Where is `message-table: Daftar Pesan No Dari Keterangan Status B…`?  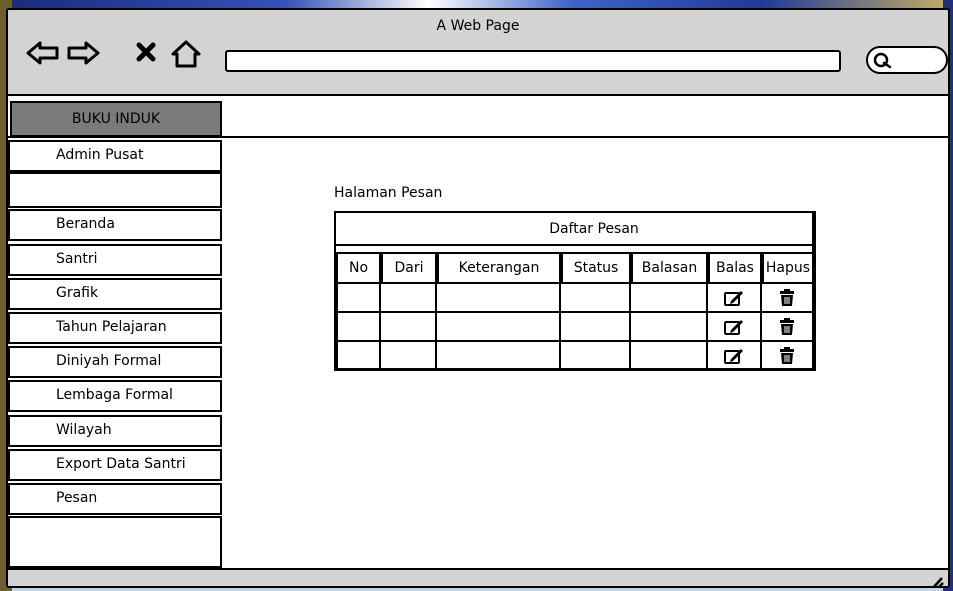 message-table: Daftar Pesan No Dari Keterangan Status B… is located at coordinates (575, 291).